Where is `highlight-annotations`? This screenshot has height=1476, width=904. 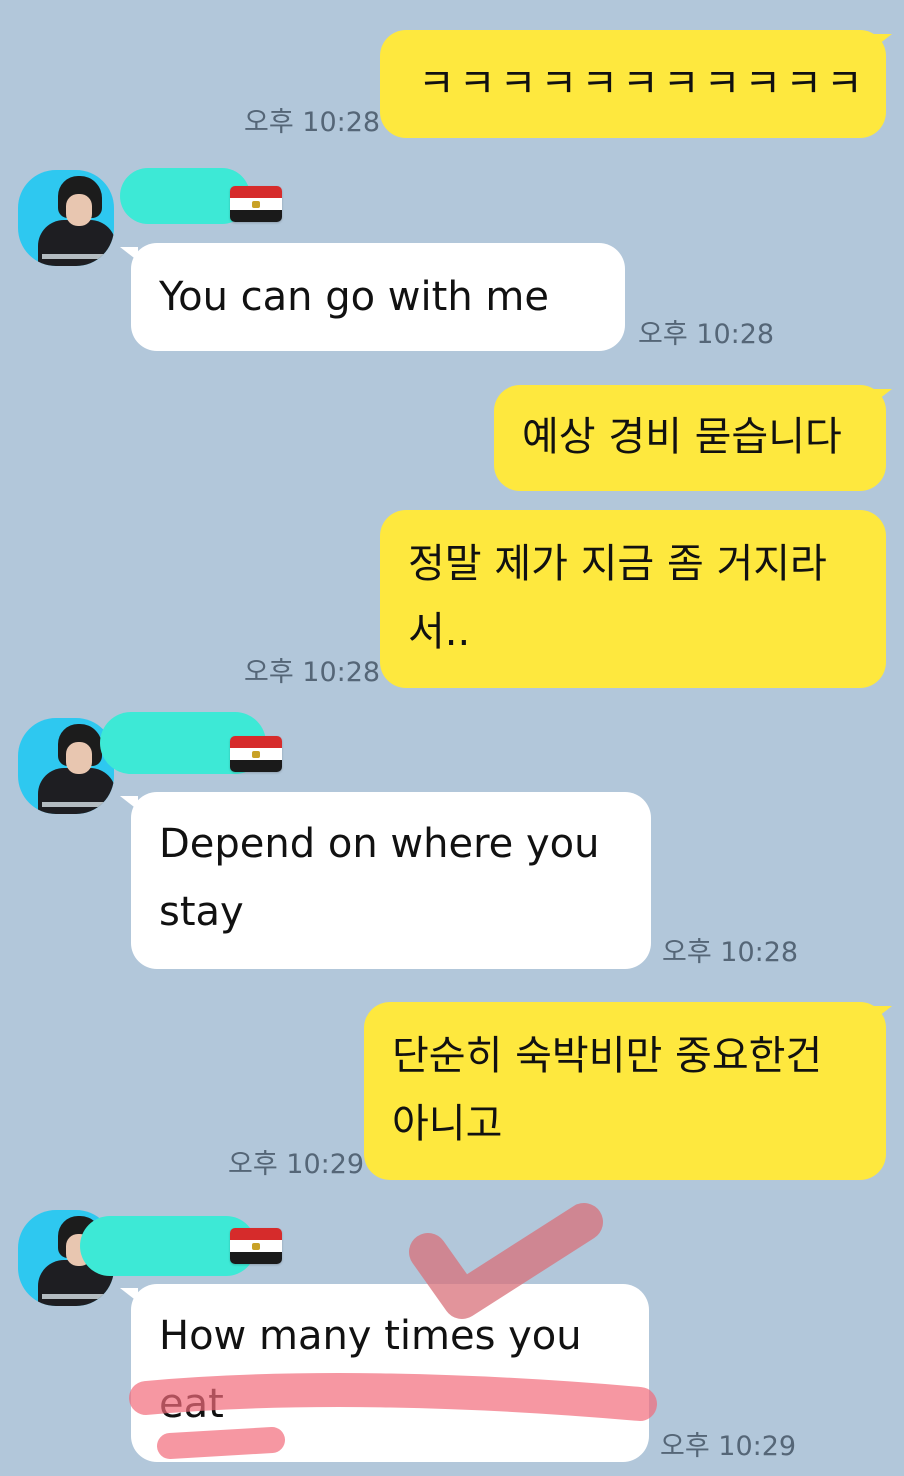
highlight-annotations is located at coordinates (393, 1331).